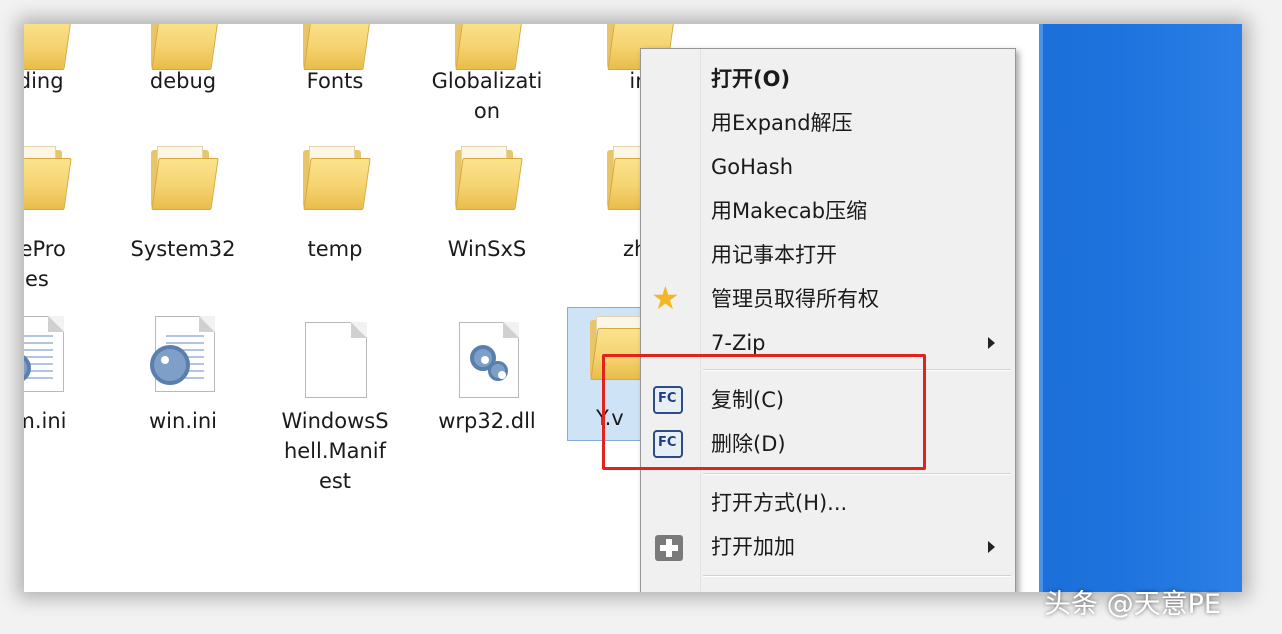 The image size is (1282, 634). Describe the element at coordinates (753, 547) in the screenshot. I see `menu-item-label: 打开加加` at that location.